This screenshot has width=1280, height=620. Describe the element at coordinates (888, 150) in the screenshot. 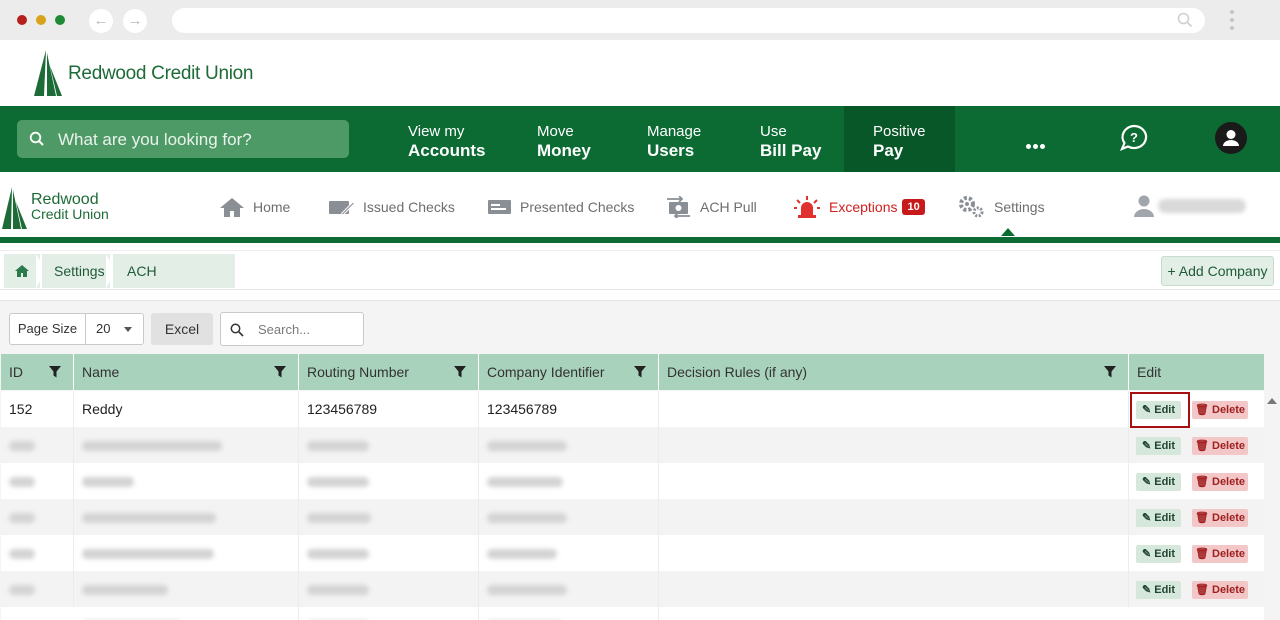

I see `nav-label: Pay` at that location.